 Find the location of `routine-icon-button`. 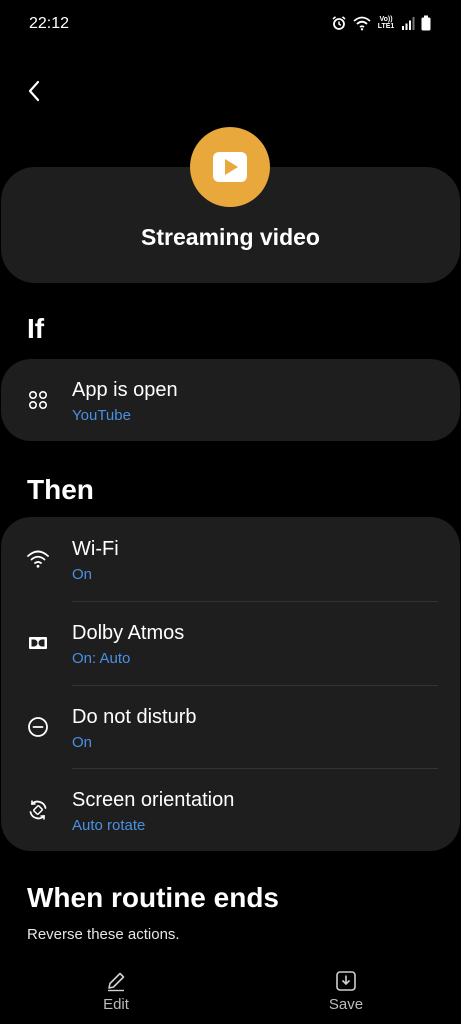

routine-icon-button is located at coordinates (230, 167).